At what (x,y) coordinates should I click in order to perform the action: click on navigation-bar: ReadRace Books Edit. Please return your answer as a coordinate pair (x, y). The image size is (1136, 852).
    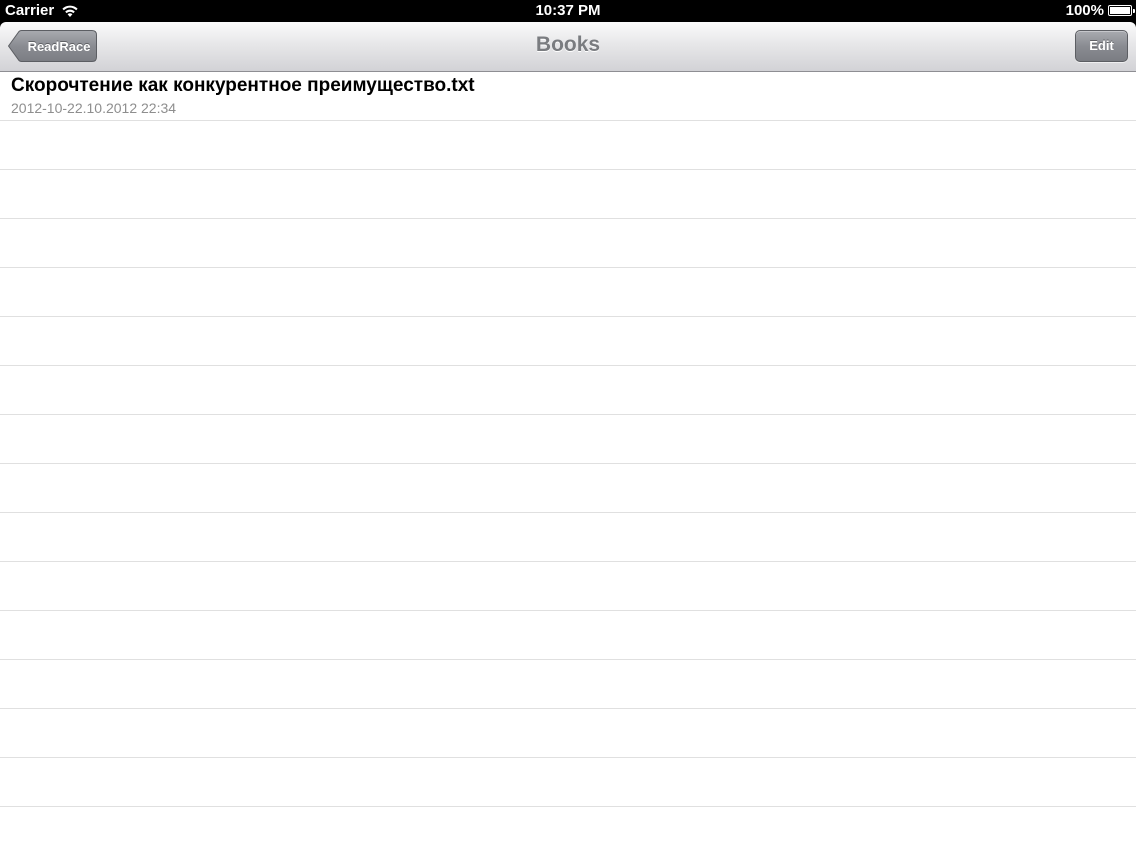
    Looking at the image, I should click on (568, 47).